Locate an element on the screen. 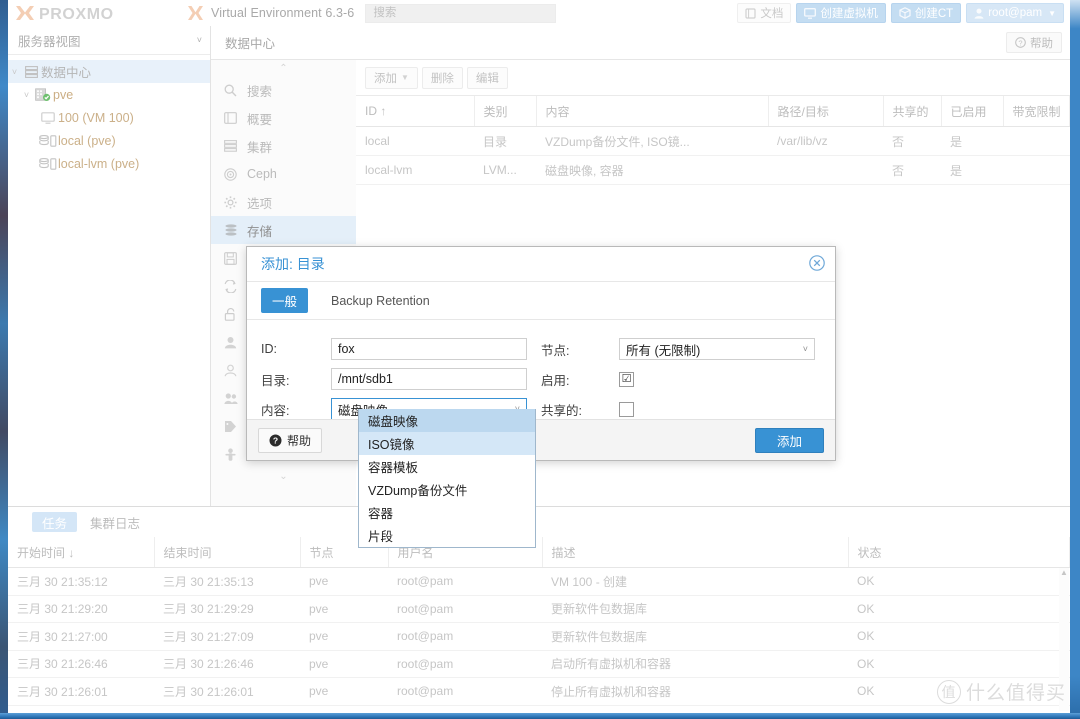  dropdown-option-container-template: 容器模板 is located at coordinates (447, 466).